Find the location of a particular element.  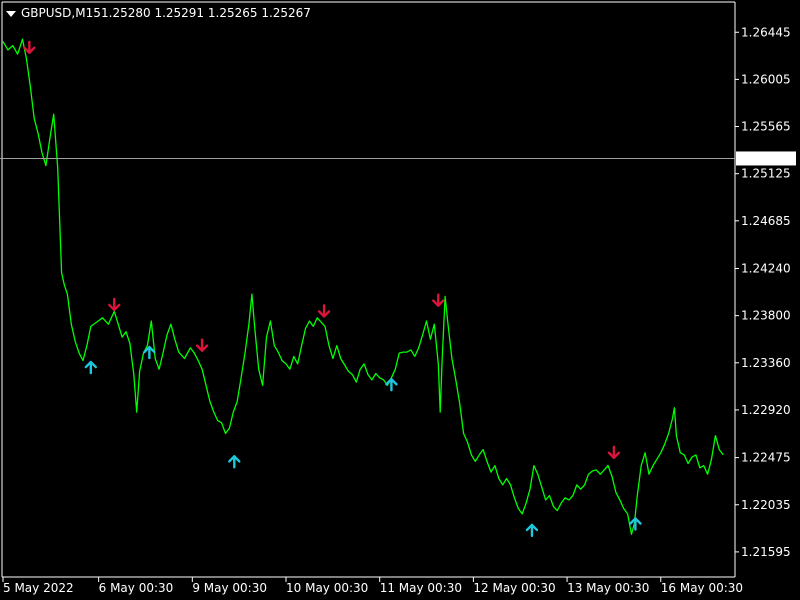

time-tick-label: 12 May 00:30 is located at coordinates (514, 588).